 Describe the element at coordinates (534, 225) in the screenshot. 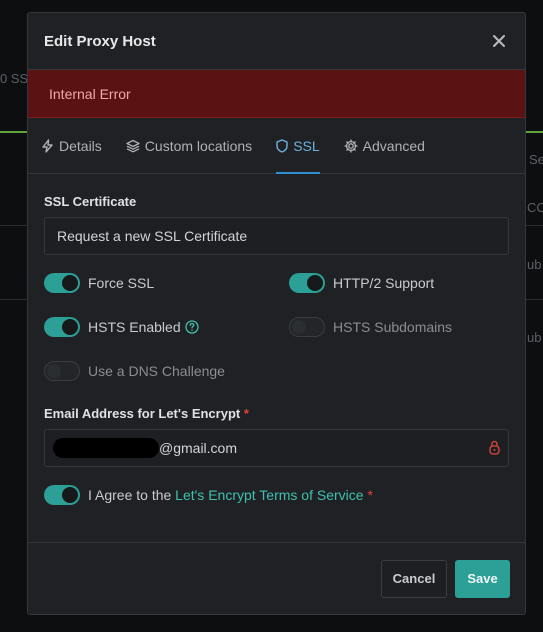

I see `background-divider-right` at that location.